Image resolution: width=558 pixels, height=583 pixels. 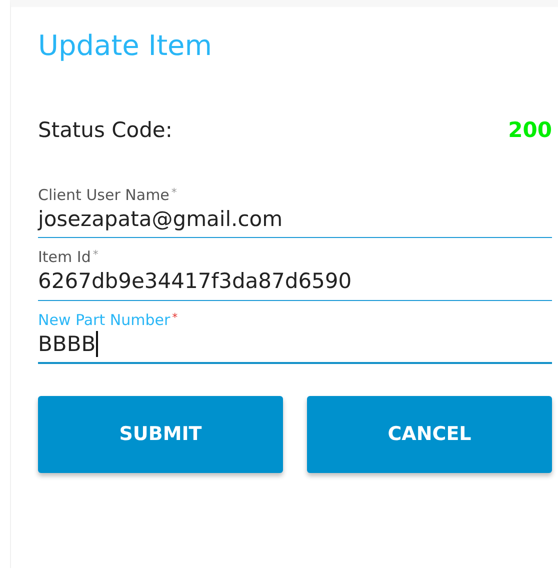 I want to click on text-cursor, so click(x=97, y=344).